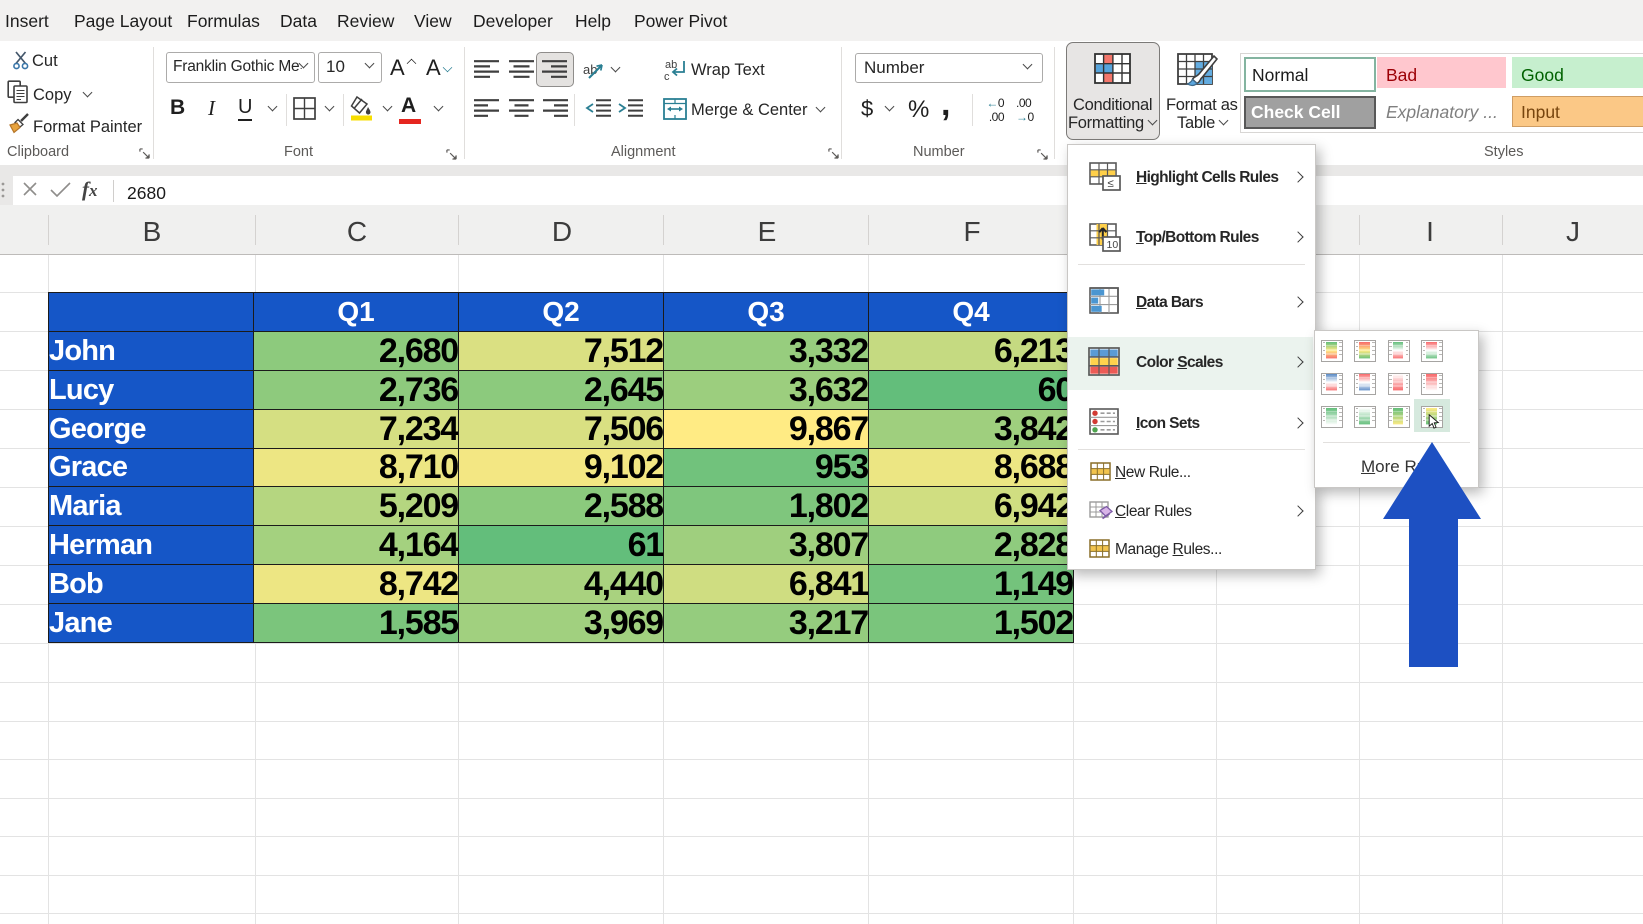  I want to click on svg-text: ab, so click(590, 69).